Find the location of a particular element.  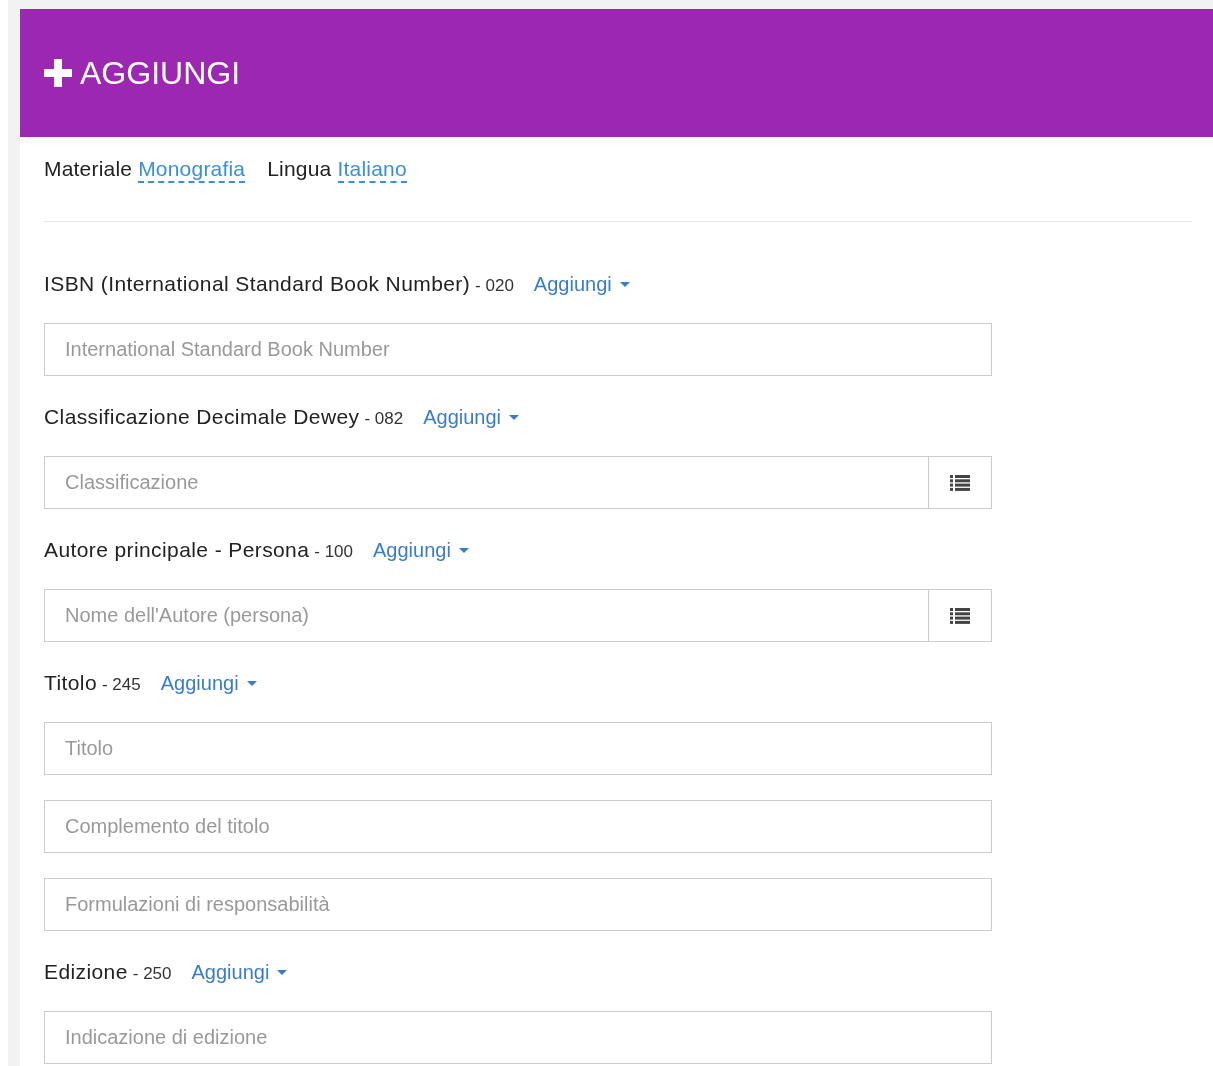

meta-value-link: Monografia is located at coordinates (192, 170).